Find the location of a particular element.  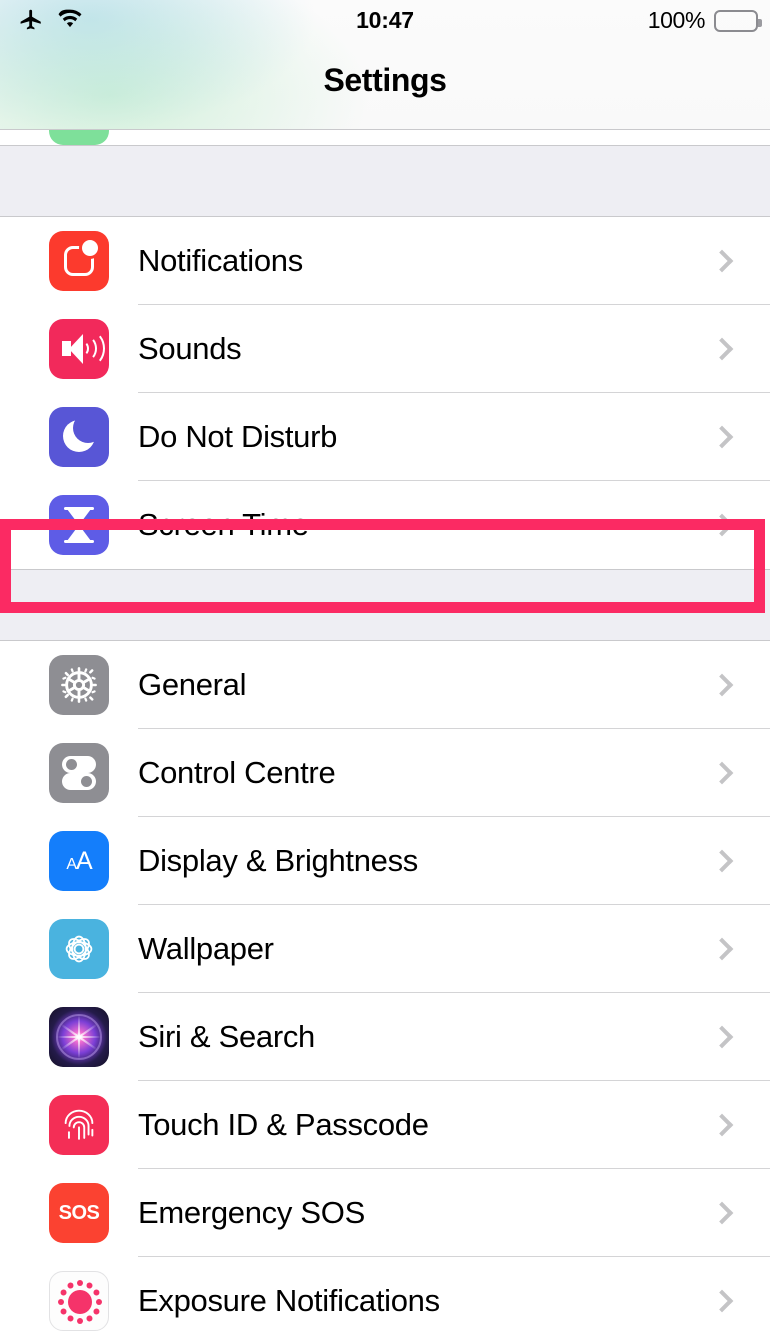

section-gap-top is located at coordinates (385, 181).